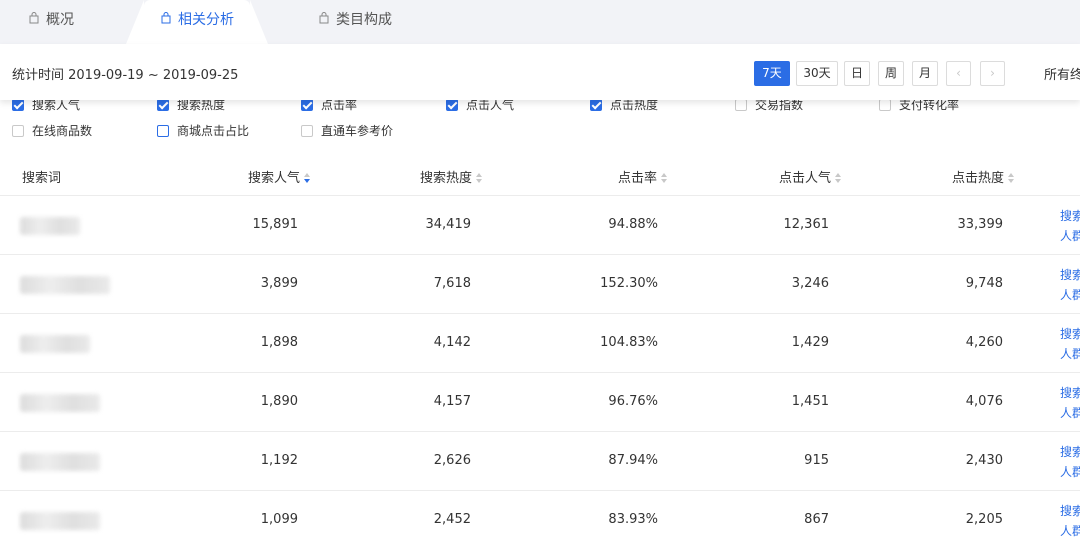 This screenshot has width=1080, height=541. I want to click on checkbox-label: 在线商品数, so click(62, 131).